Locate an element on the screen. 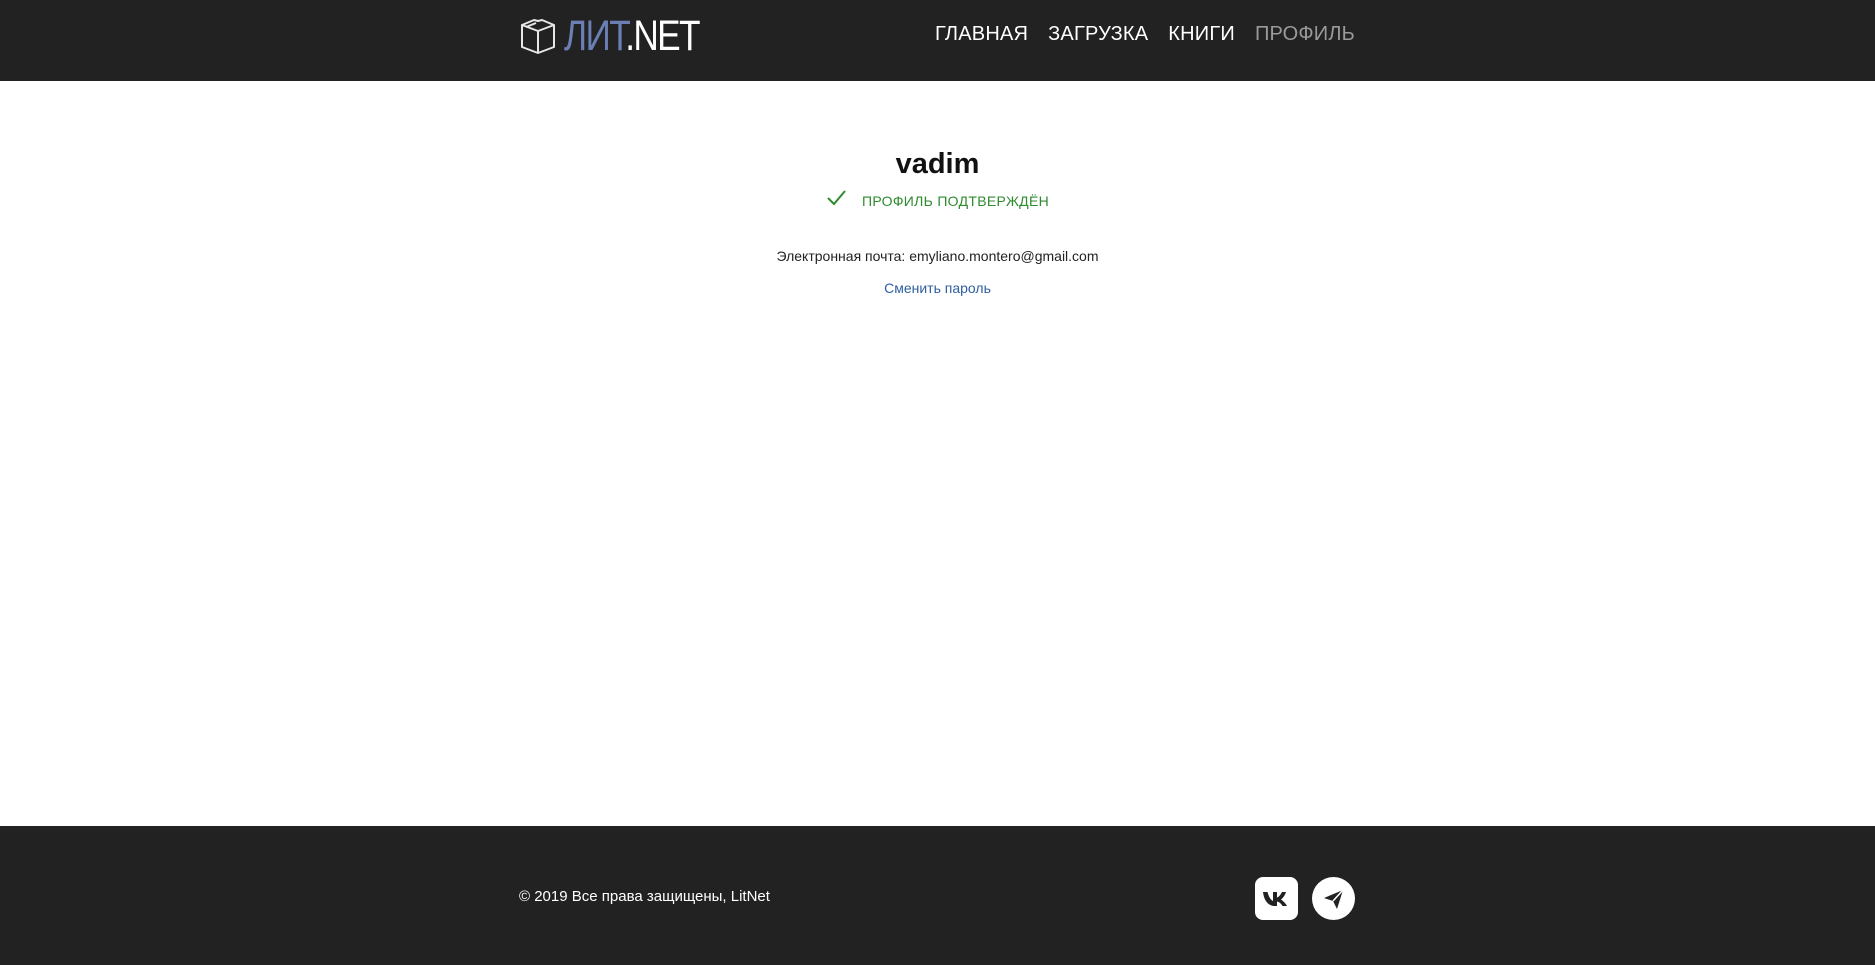  top-navbar: ЛИТ.NET ГЛАВНАЯ ЗАГРУЗКА КНИГИ ПРОФИЛЬ is located at coordinates (937, 40).